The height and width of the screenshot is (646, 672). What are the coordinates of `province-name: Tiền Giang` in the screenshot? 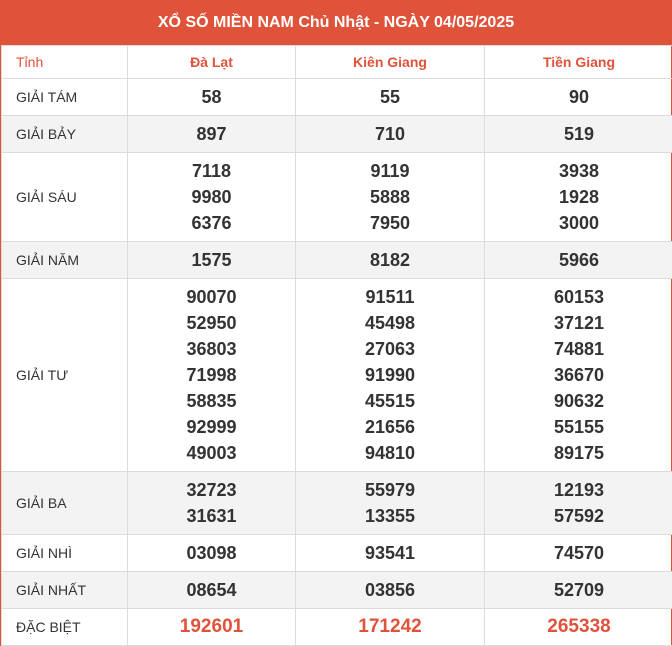 It's located at (578, 62).